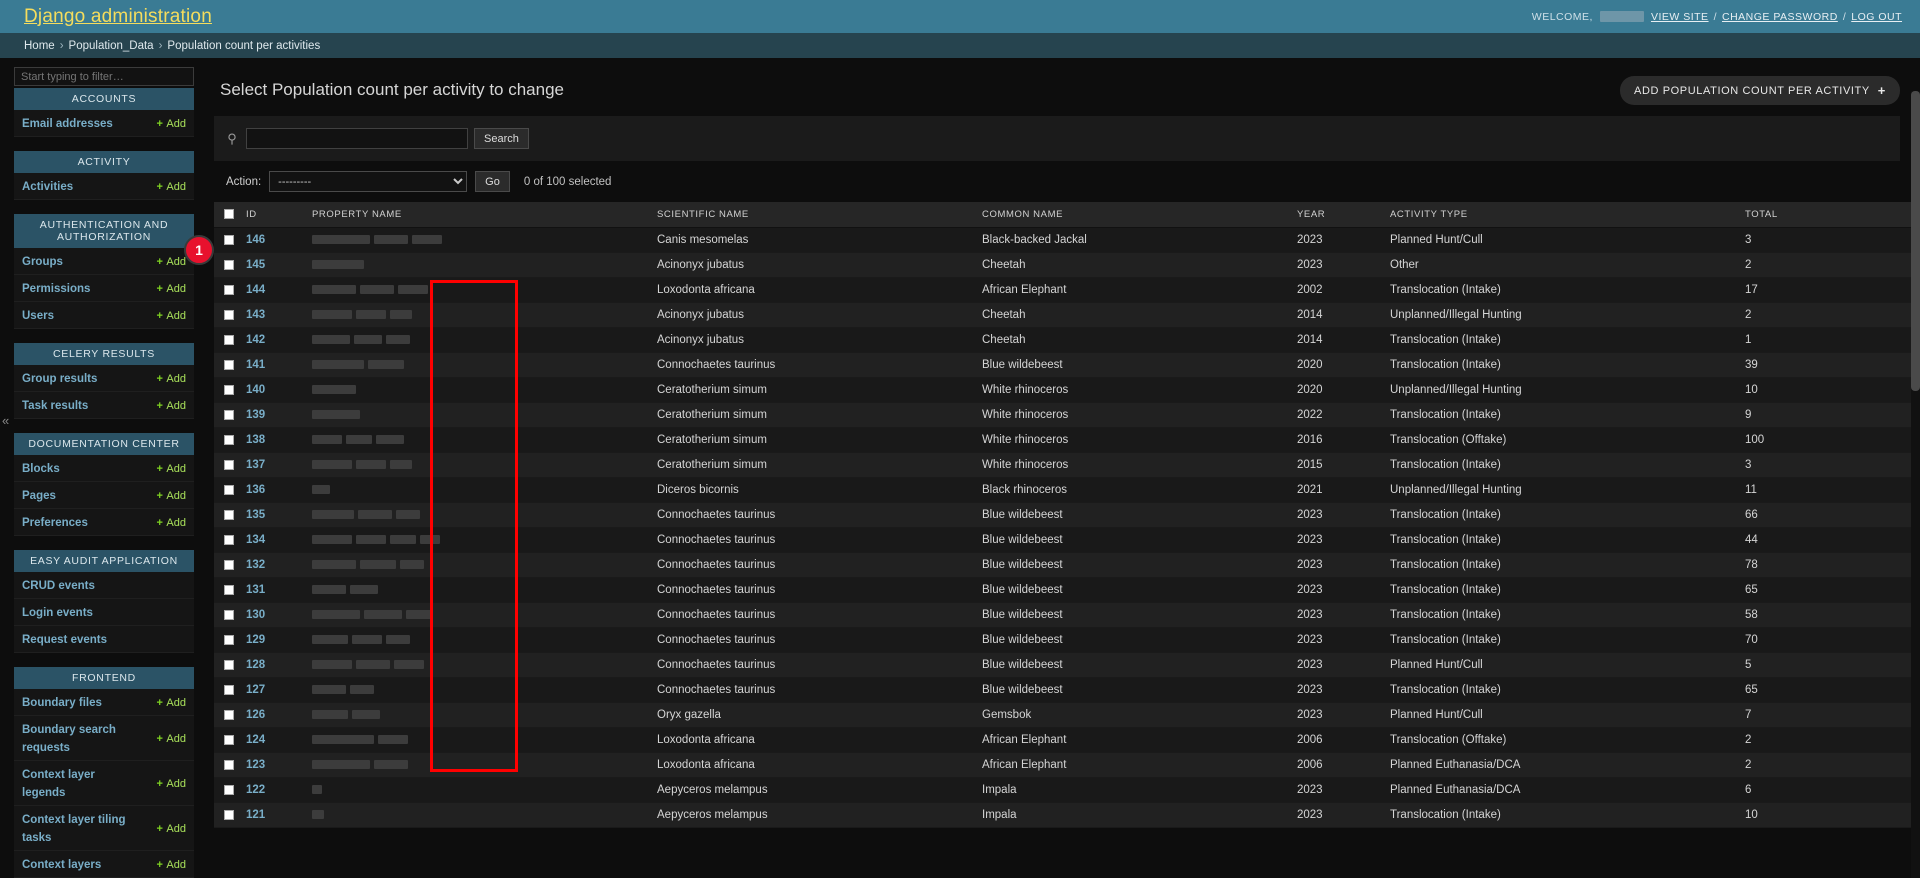  What do you see at coordinates (255, 690) in the screenshot?
I see `row-id-link: 127` at bounding box center [255, 690].